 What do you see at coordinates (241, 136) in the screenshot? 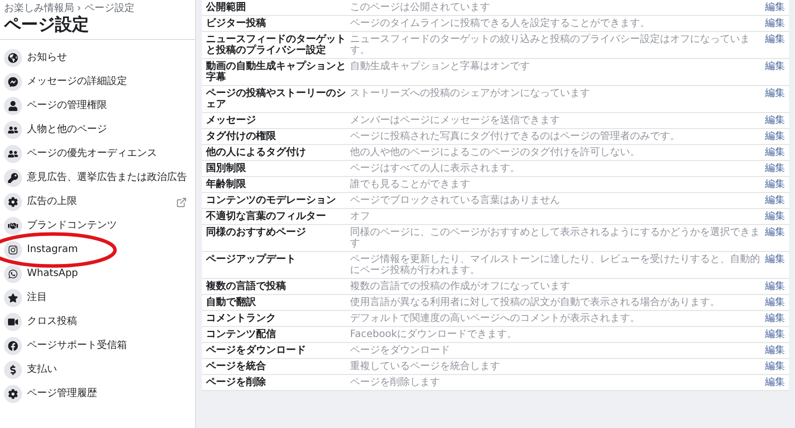
I see `setting-name: タグ付けの権限` at bounding box center [241, 136].